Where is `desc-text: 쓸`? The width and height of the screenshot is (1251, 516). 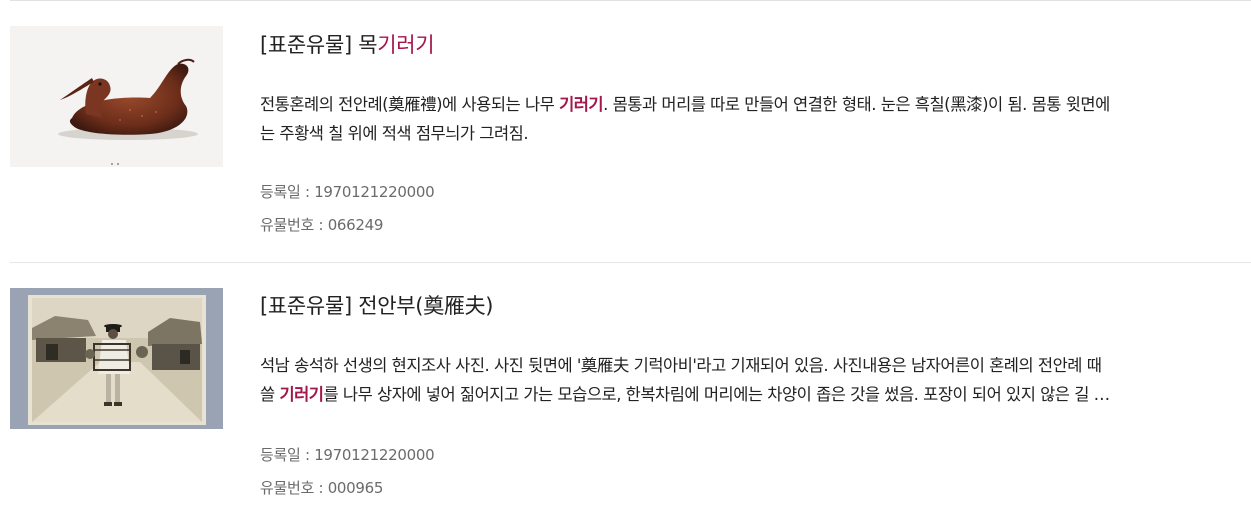
desc-text: 쓸 is located at coordinates (270, 394).